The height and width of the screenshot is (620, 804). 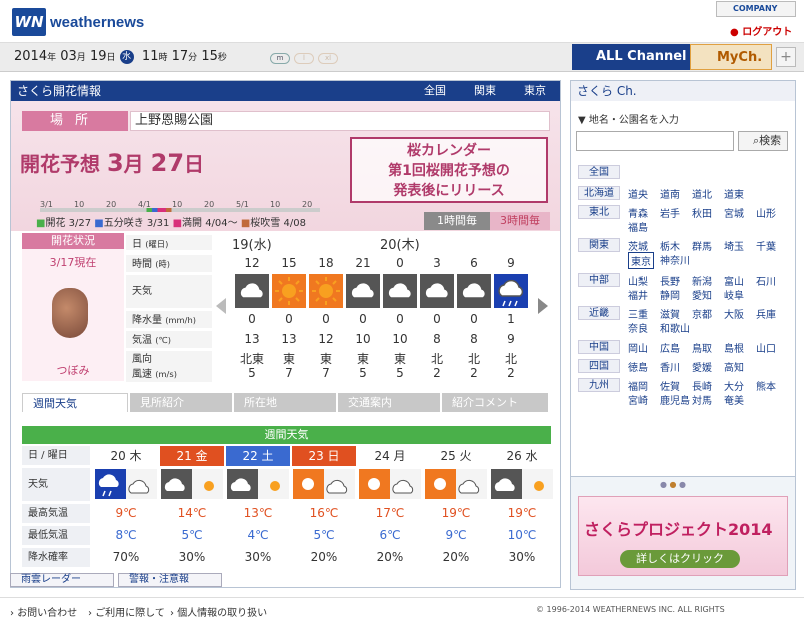 I want to click on pref-link: 茨城, so click(x=638, y=245).